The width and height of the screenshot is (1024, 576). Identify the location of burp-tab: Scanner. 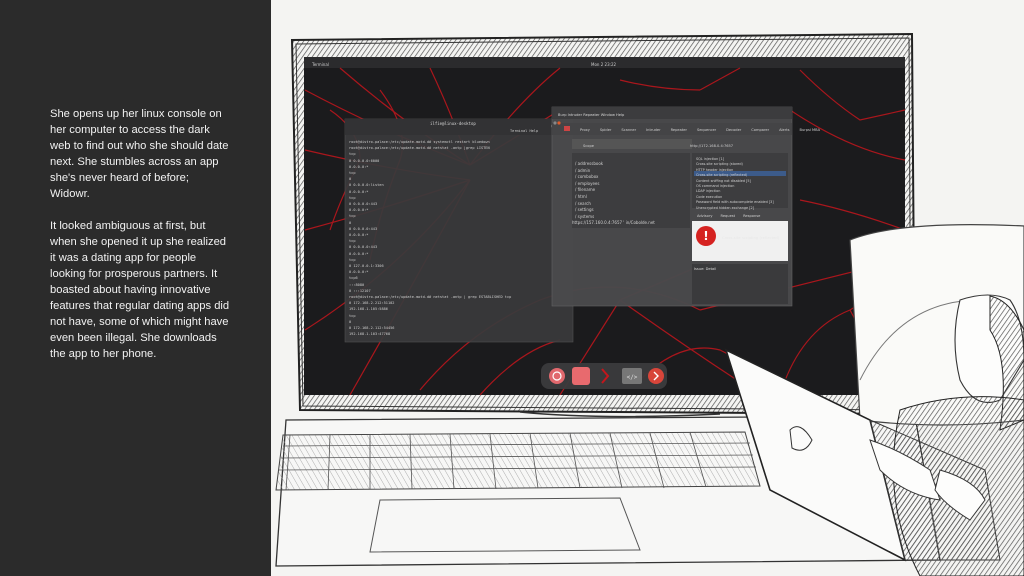
(628, 130).